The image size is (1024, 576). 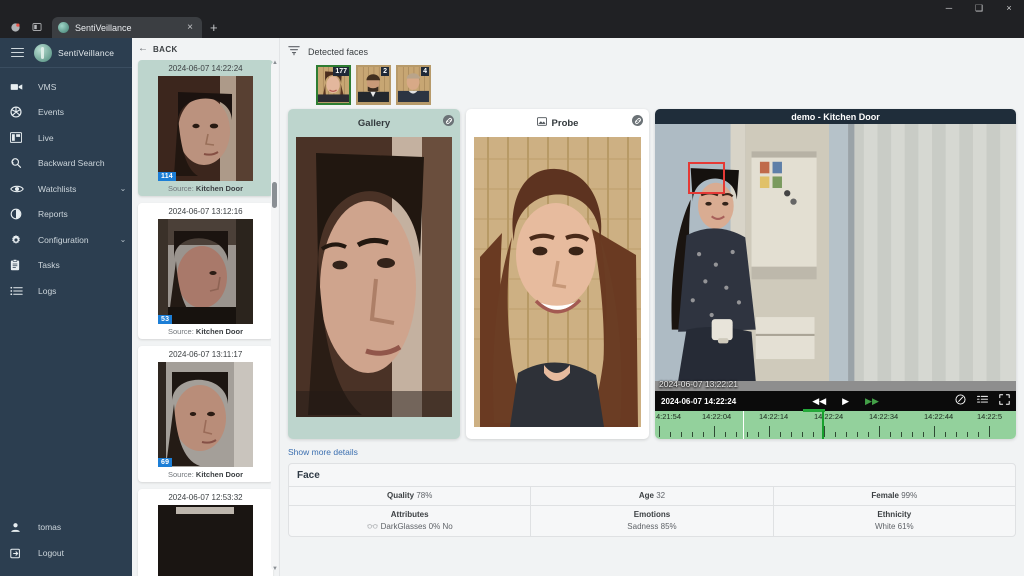 I want to click on detail-gender: Female 99%, so click(x=894, y=495).